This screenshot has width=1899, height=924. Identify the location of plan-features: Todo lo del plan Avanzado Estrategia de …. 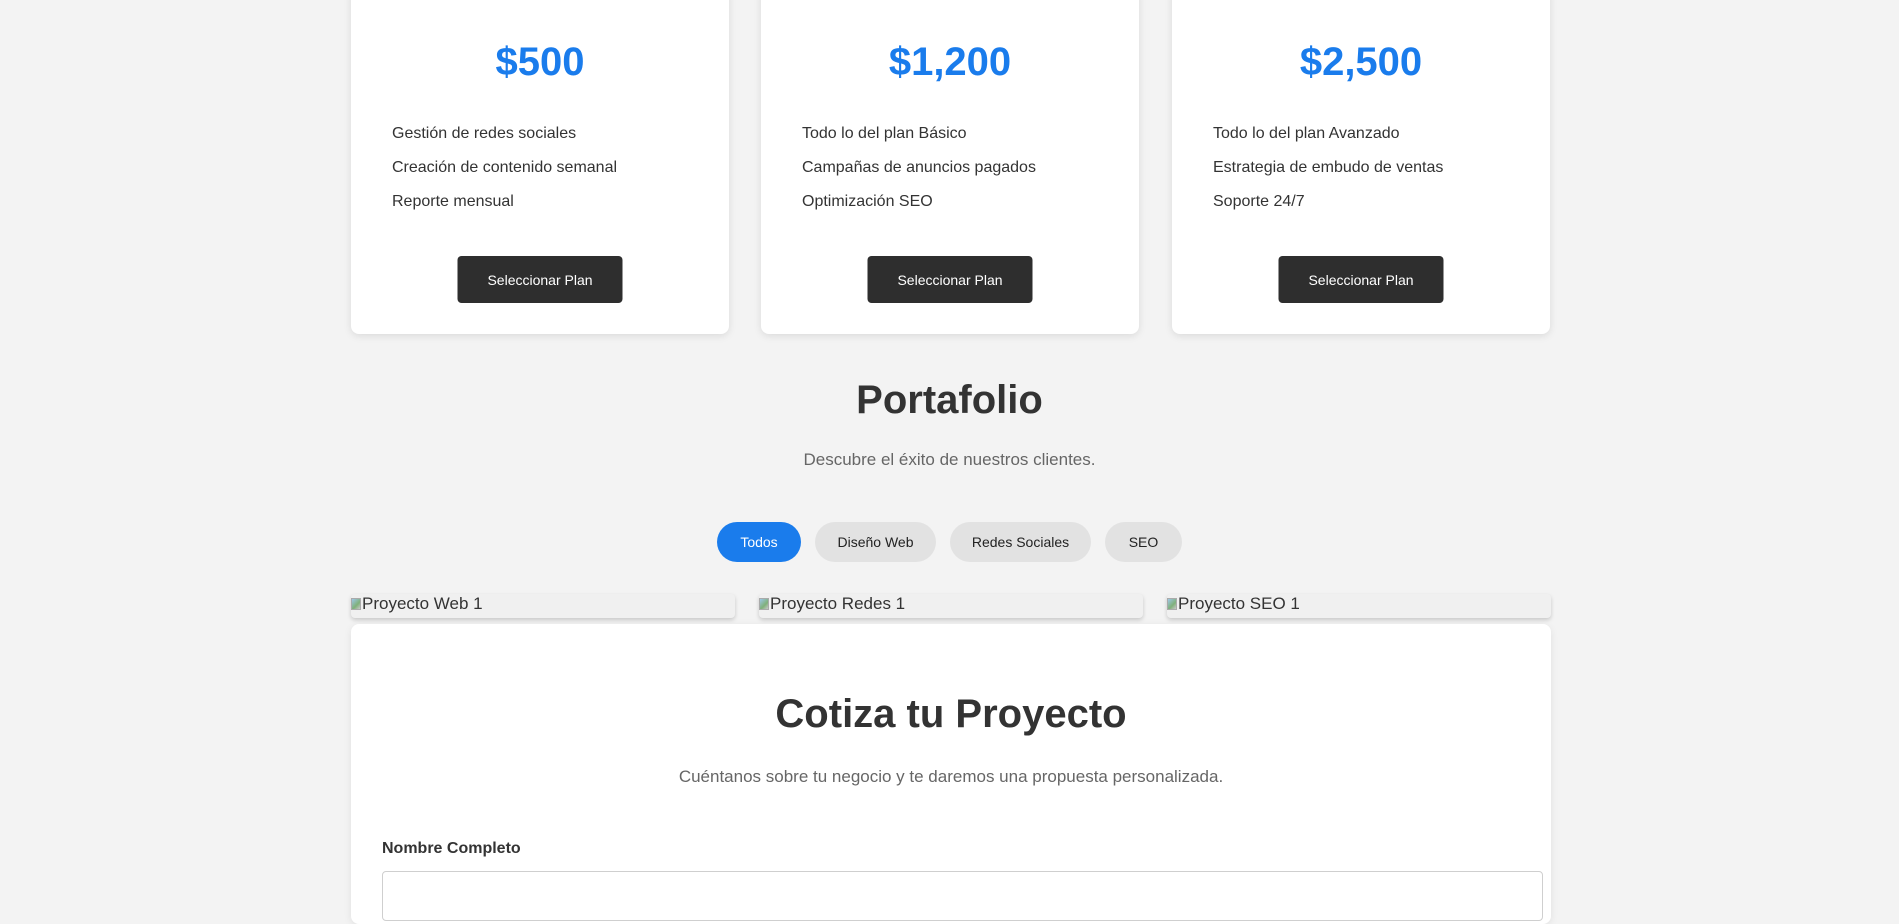
(1328, 168).